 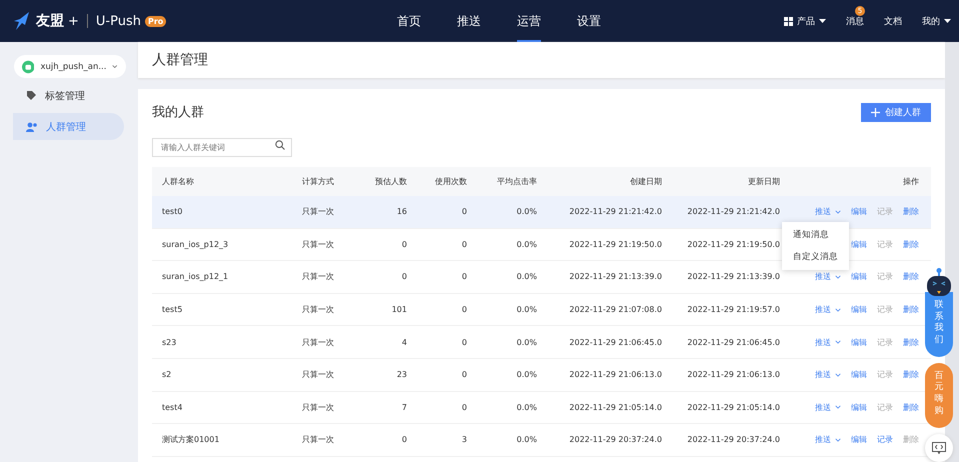 I want to click on menu-item: 通知消息, so click(x=815, y=235).